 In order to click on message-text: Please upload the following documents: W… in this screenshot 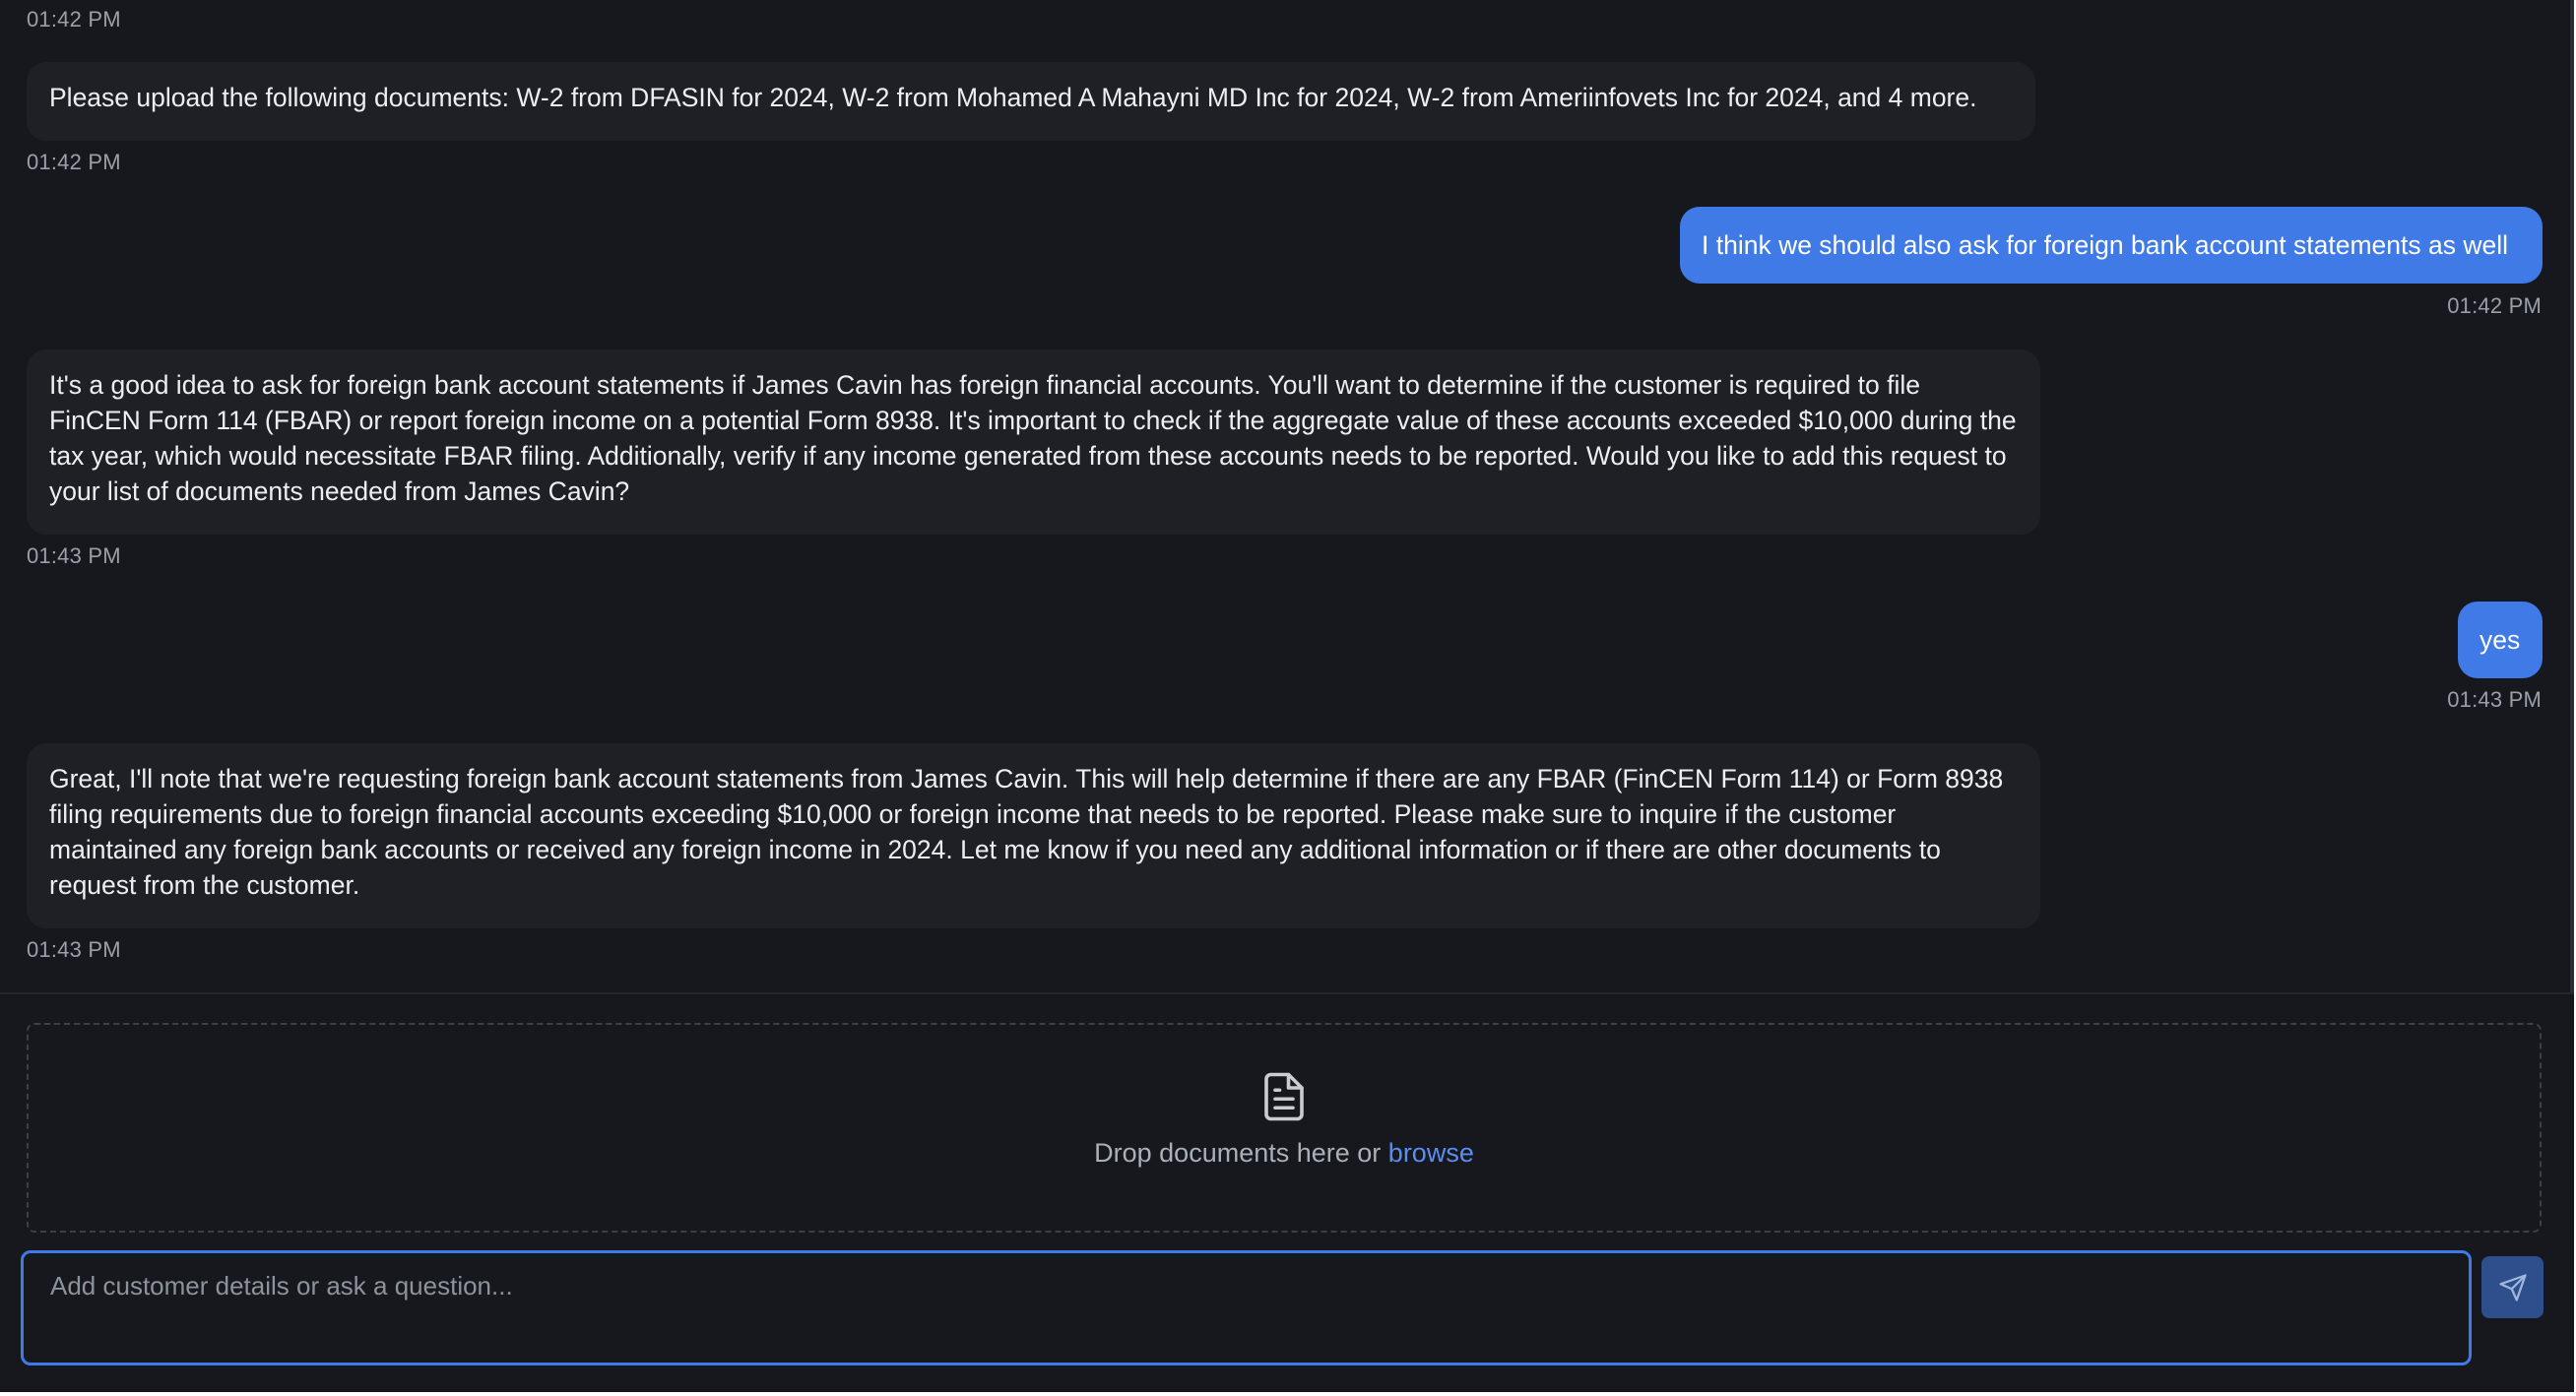, I will do `click(1013, 97)`.